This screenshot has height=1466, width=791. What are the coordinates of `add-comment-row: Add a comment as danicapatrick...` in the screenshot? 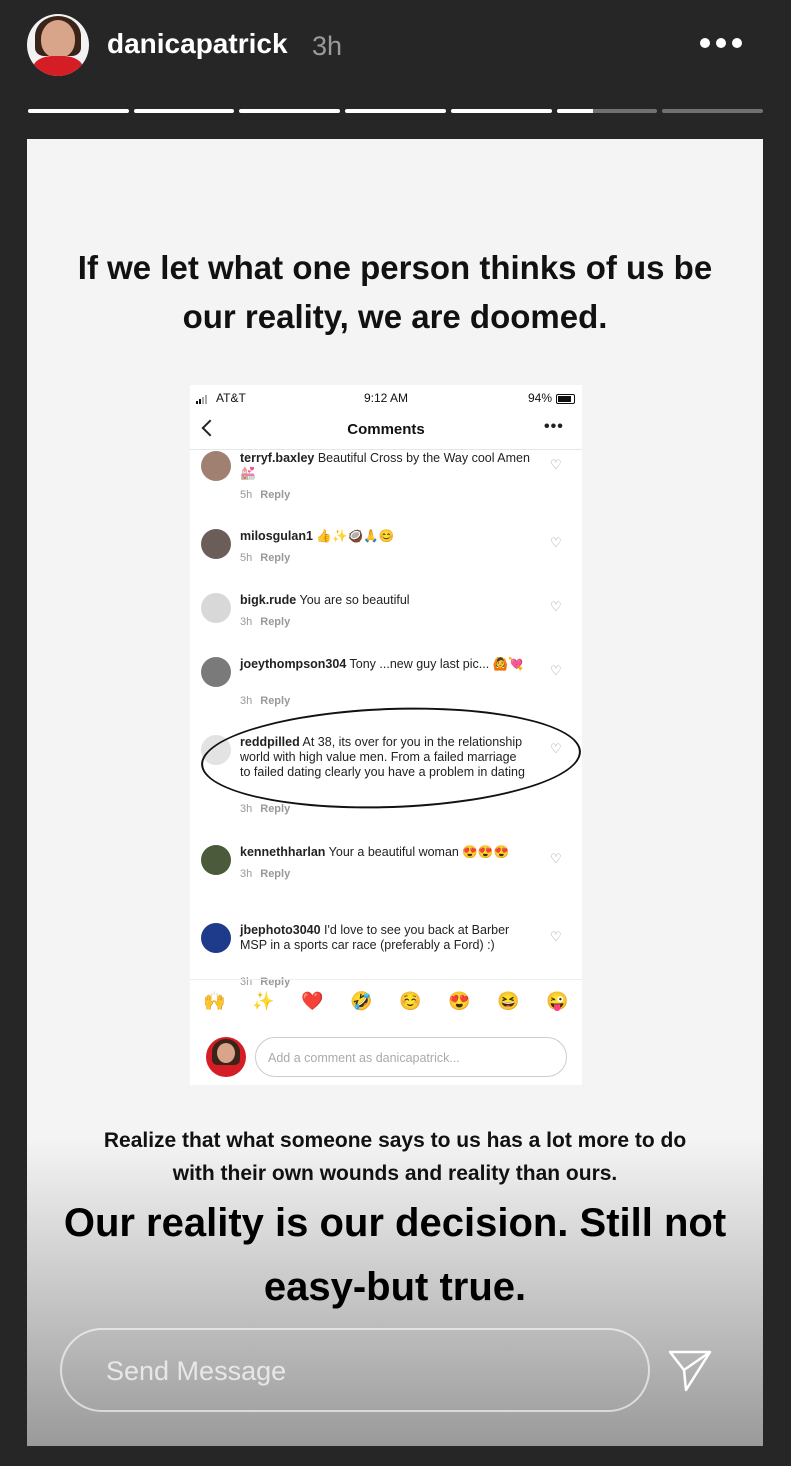 It's located at (386, 1055).